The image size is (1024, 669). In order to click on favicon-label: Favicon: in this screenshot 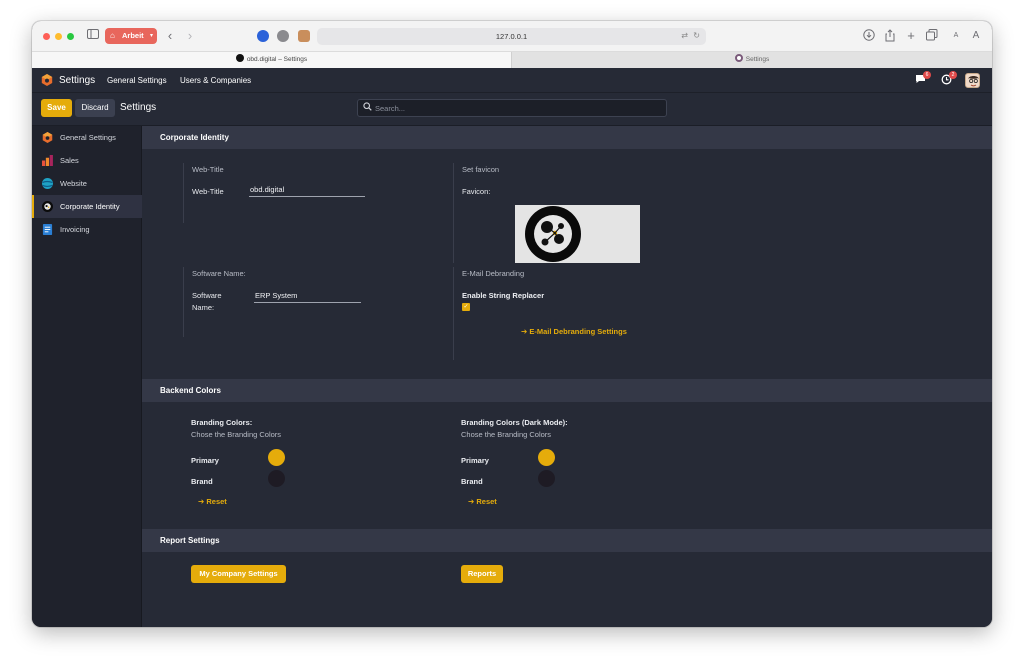, I will do `click(476, 191)`.